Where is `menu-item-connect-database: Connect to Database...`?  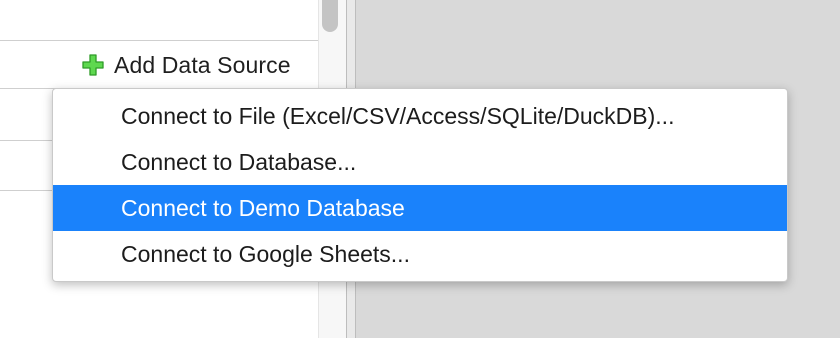
menu-item-connect-database: Connect to Database... is located at coordinates (420, 162).